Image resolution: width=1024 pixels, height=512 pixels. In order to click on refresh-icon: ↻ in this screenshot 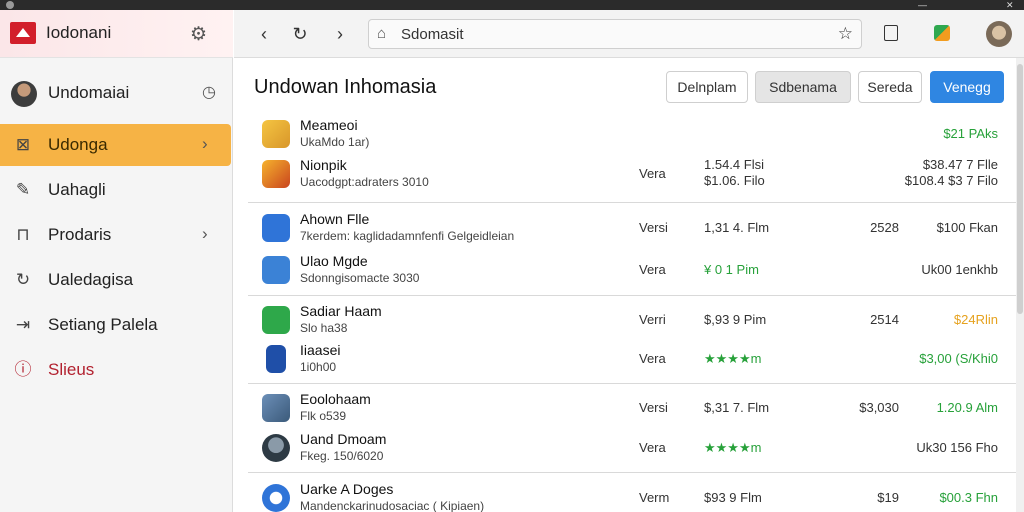, I will do `click(23, 279)`.